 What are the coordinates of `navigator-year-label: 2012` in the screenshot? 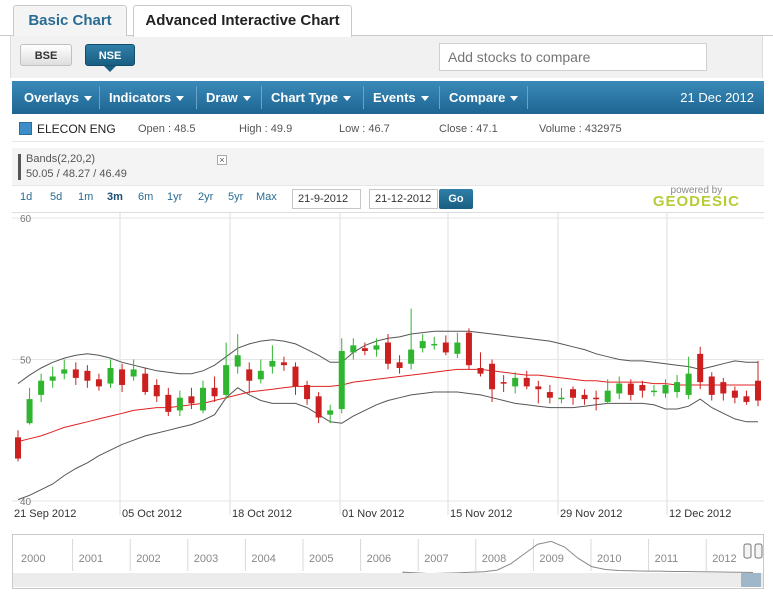 It's located at (724, 559).